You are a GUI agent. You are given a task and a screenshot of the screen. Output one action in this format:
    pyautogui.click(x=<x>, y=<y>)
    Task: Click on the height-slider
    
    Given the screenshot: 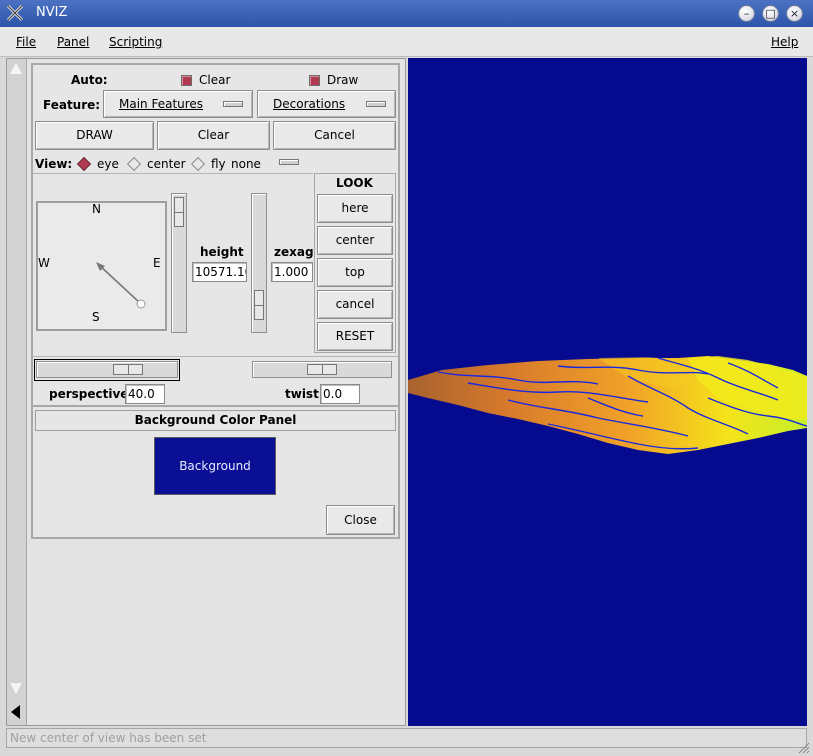 What is the action you would take?
    pyautogui.click(x=179, y=263)
    